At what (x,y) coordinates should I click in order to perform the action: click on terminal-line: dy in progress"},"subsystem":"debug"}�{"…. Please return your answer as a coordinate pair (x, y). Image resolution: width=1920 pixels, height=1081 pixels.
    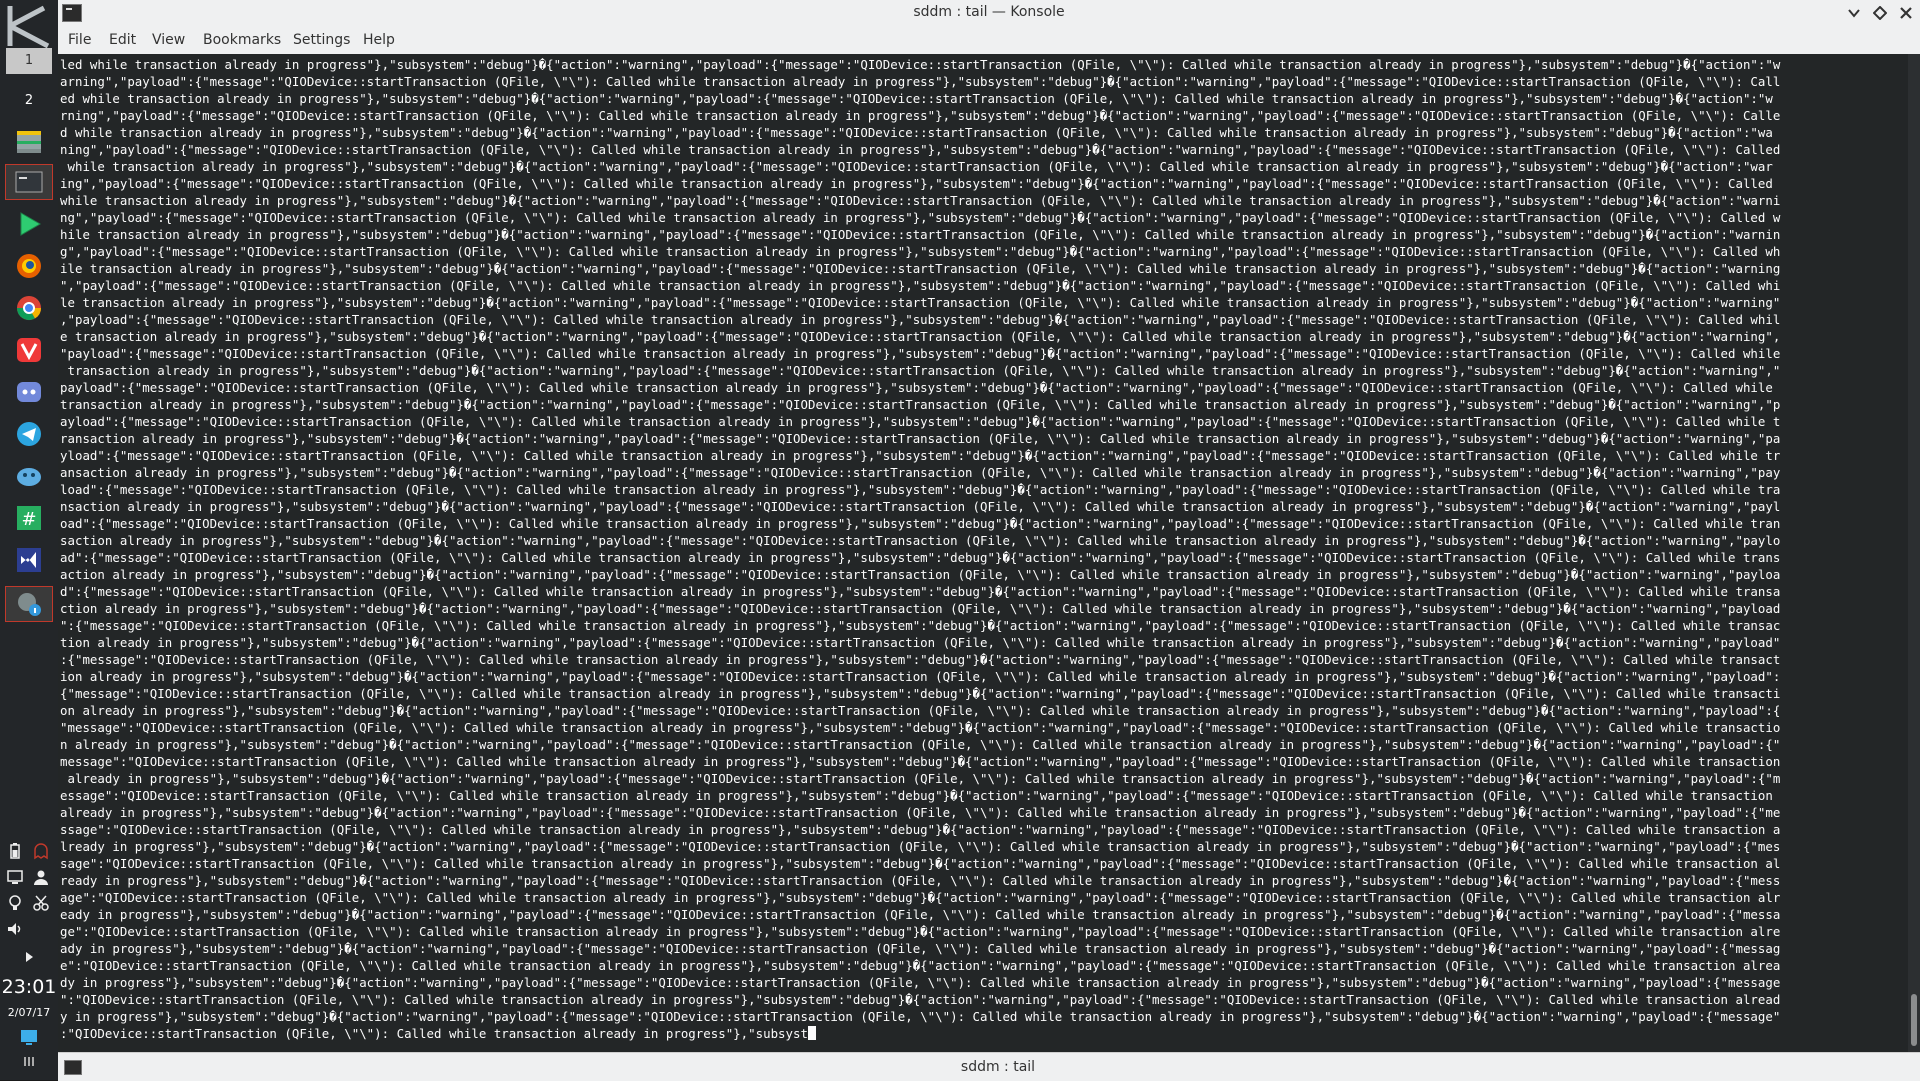
    Looking at the image, I should click on (920, 982).